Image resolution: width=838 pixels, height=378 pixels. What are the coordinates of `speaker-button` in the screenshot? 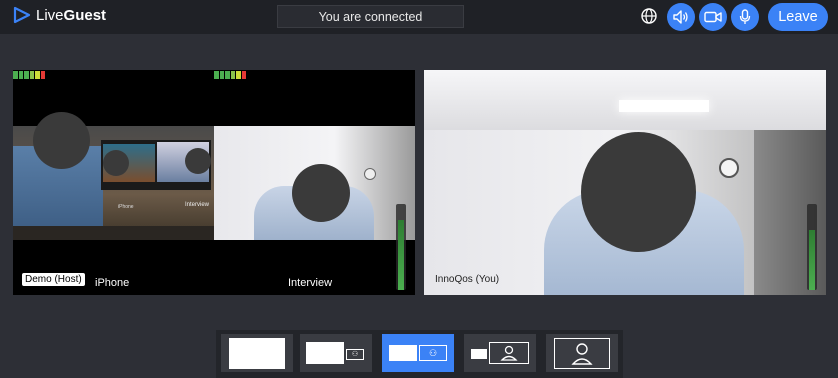 It's located at (681, 17).